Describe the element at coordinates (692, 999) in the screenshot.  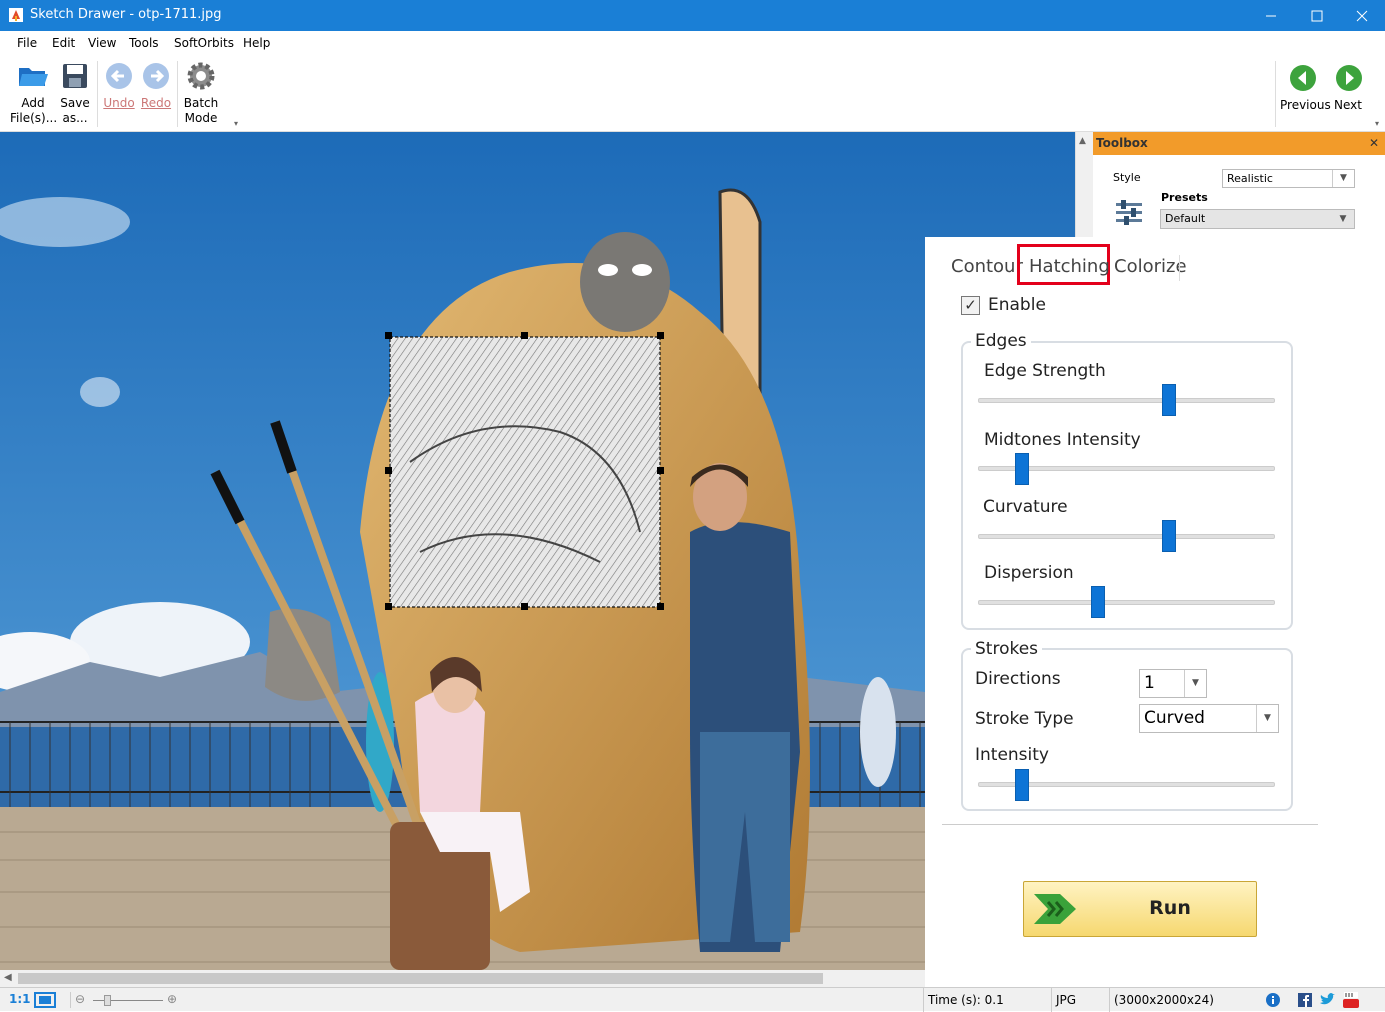
I see `status-bar: 1:1 ⊖ ⊕ Time (s): 0.1 JPG (3000x2000x24)` at that location.